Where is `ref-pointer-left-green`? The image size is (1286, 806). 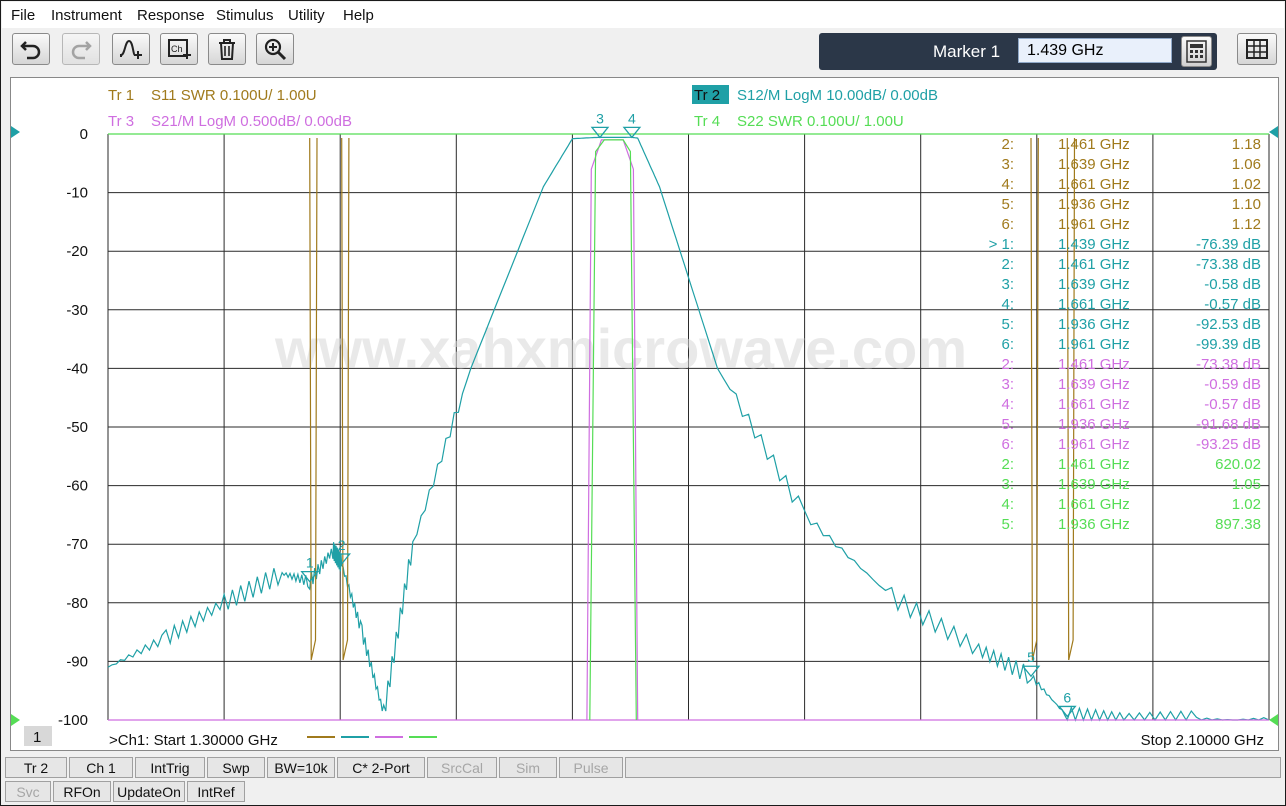 ref-pointer-left-green is located at coordinates (15, 720).